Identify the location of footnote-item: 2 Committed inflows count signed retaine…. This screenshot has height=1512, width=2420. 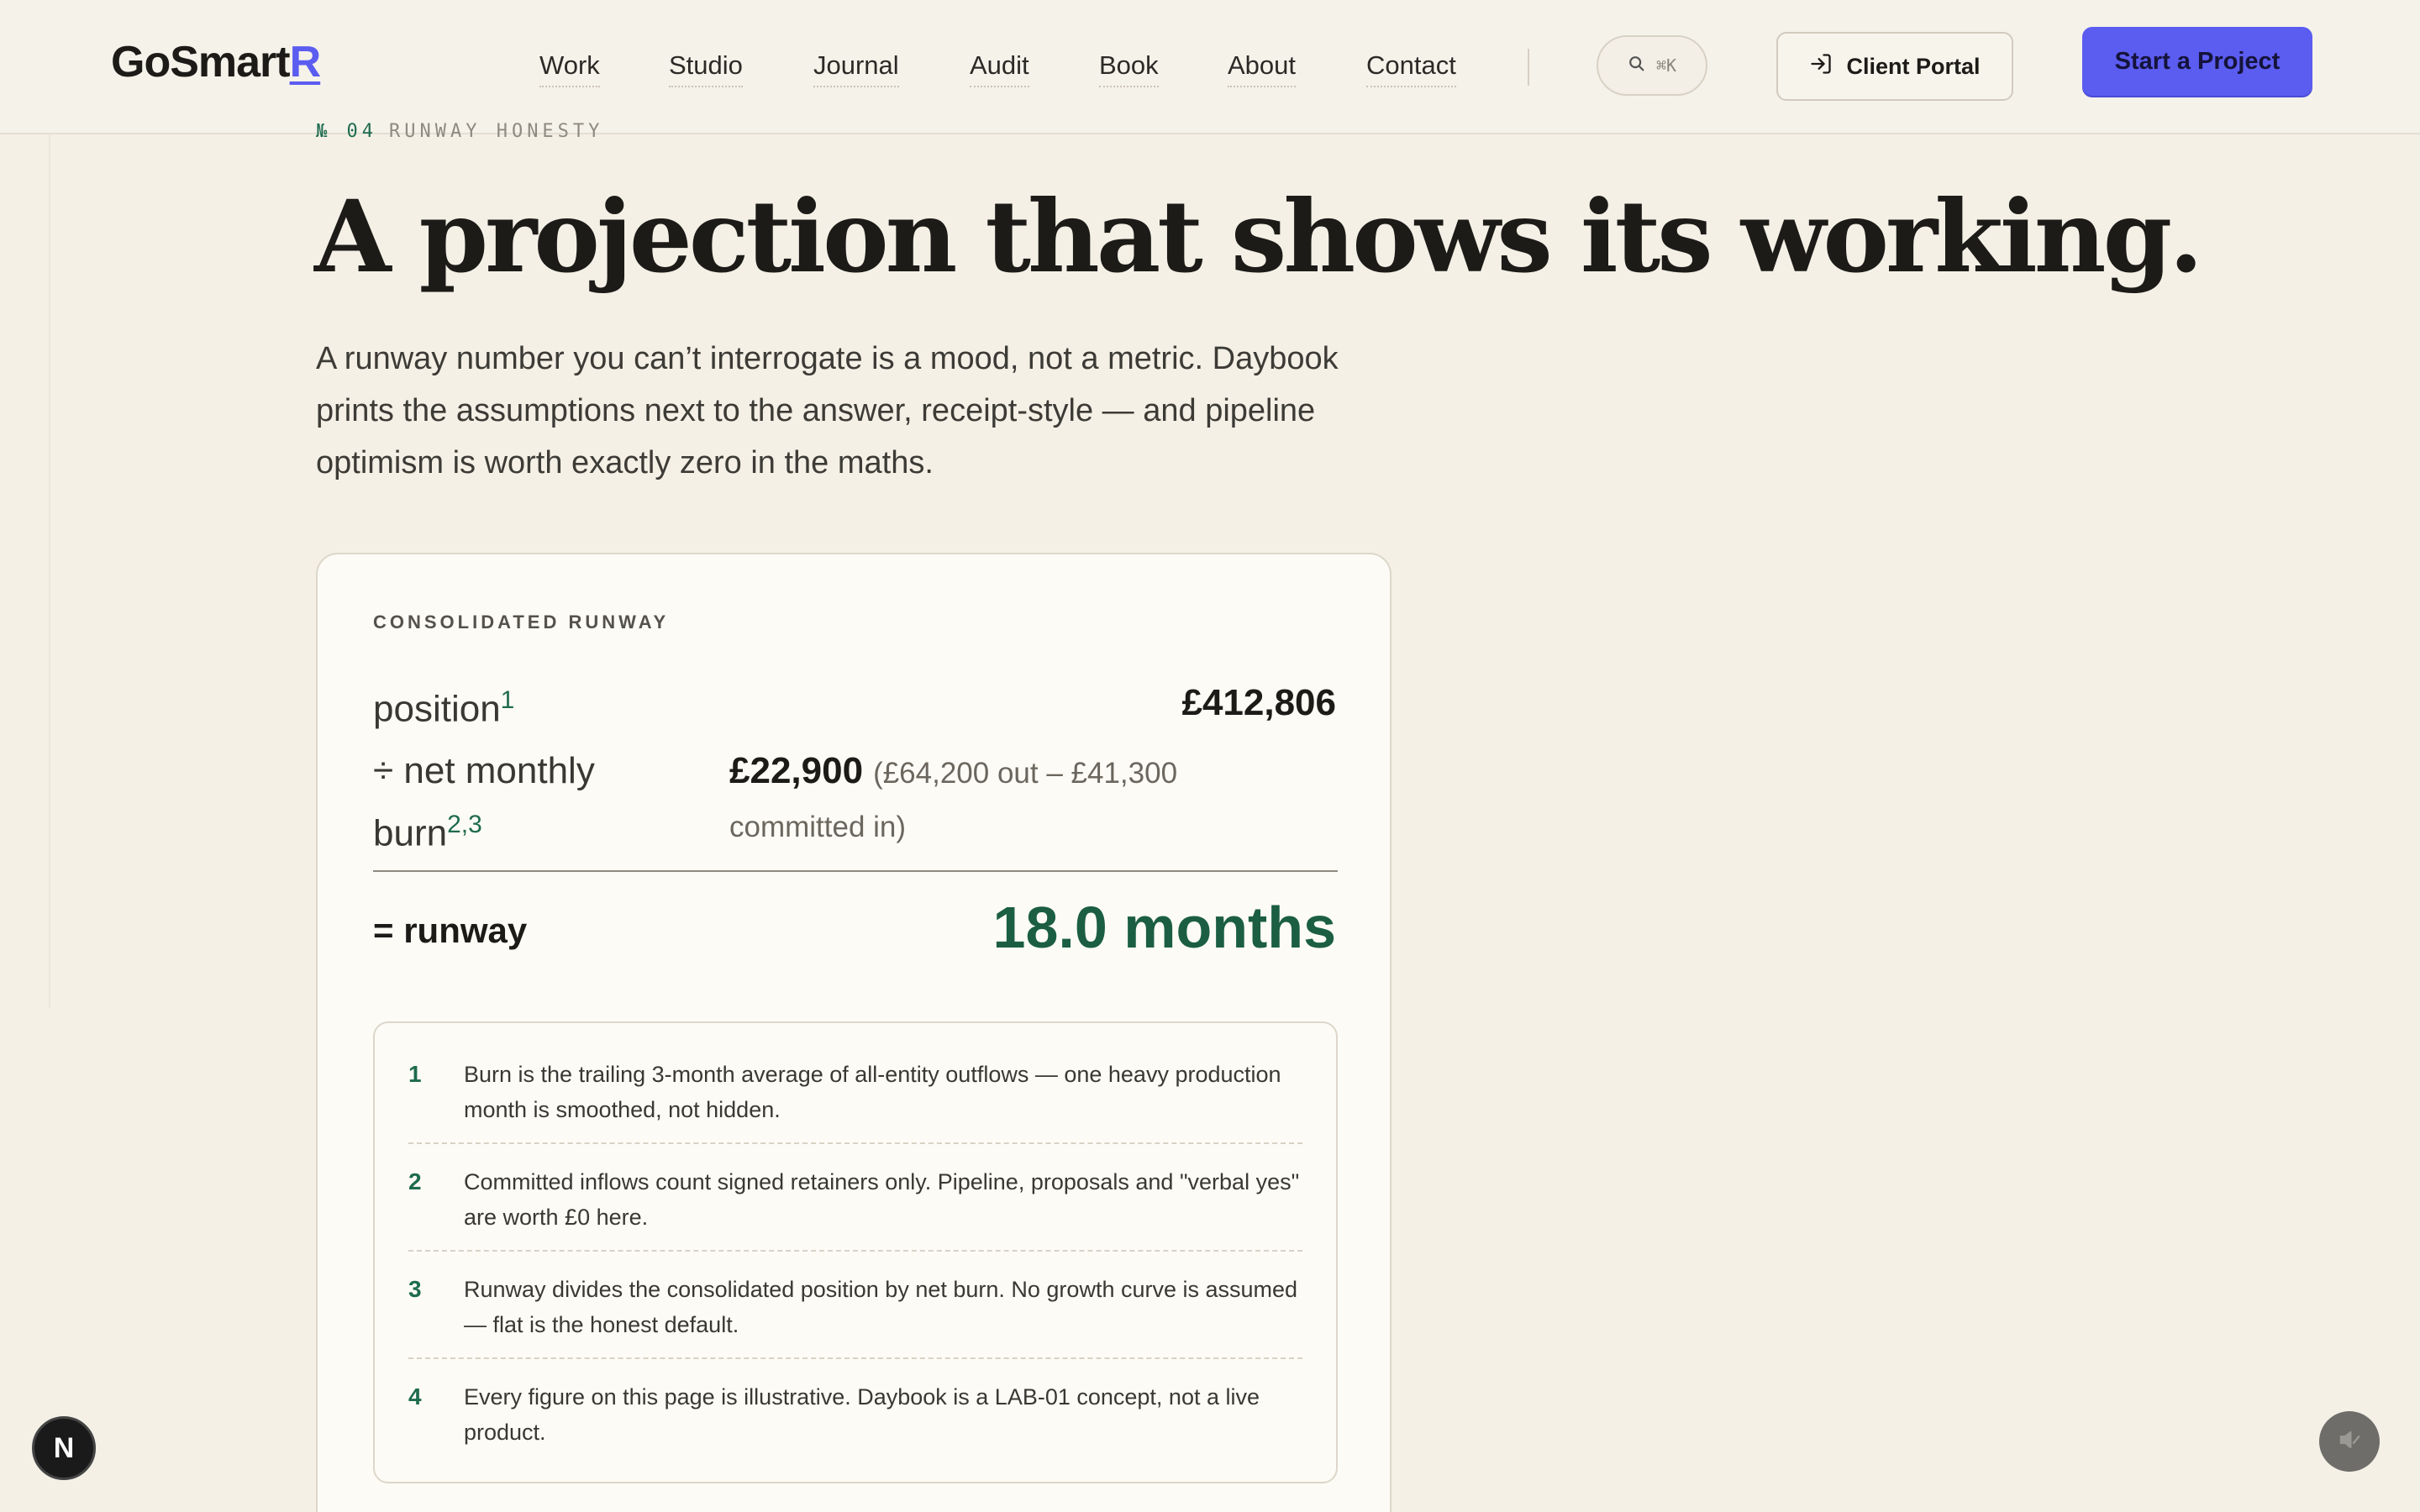
(855, 1198).